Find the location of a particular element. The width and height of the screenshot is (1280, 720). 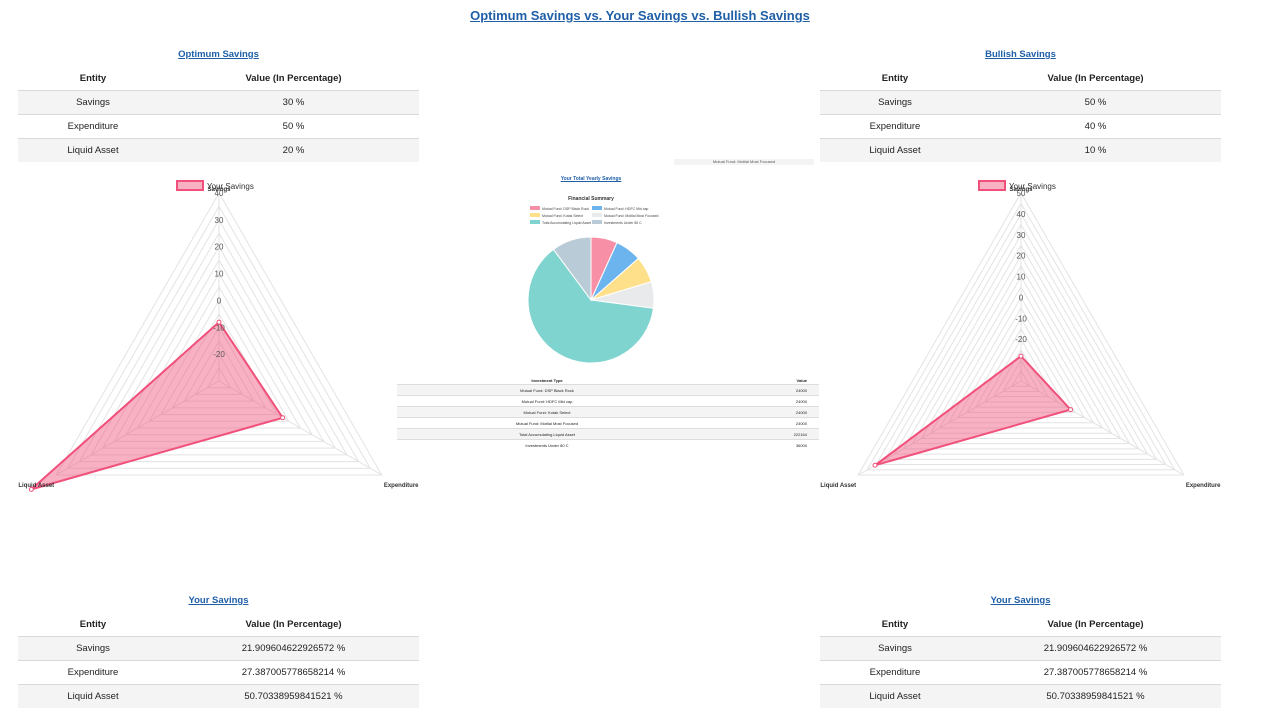

cell-value: 10 % is located at coordinates (1095, 150).